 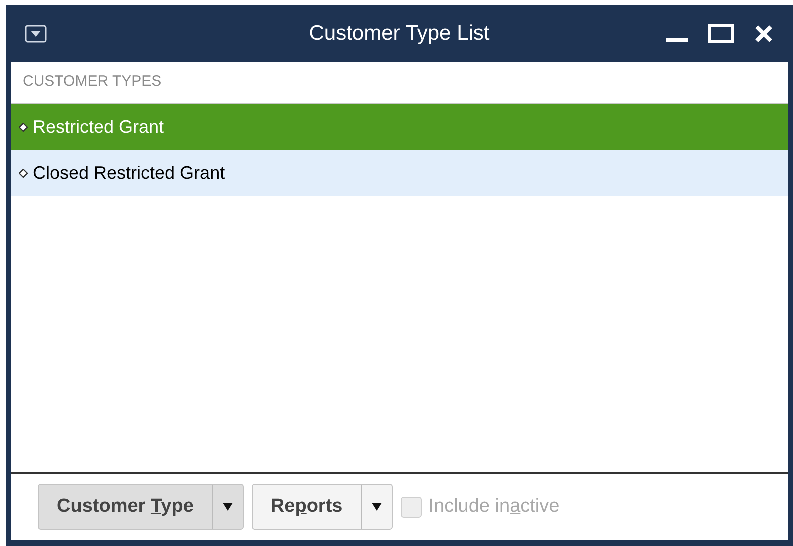 What do you see at coordinates (399, 173) in the screenshot?
I see `list-row: Closed Restricted Grant` at bounding box center [399, 173].